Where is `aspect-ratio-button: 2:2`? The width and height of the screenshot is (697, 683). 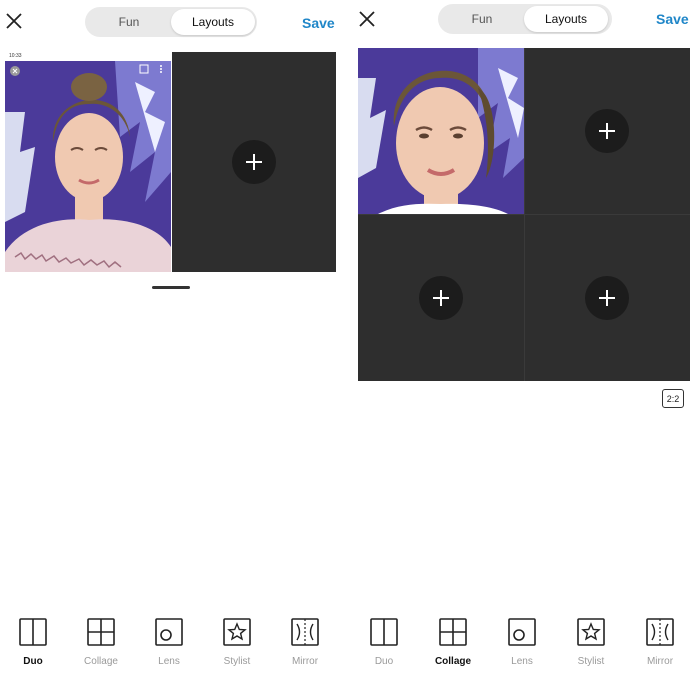
aspect-ratio-button: 2:2 is located at coordinates (673, 398).